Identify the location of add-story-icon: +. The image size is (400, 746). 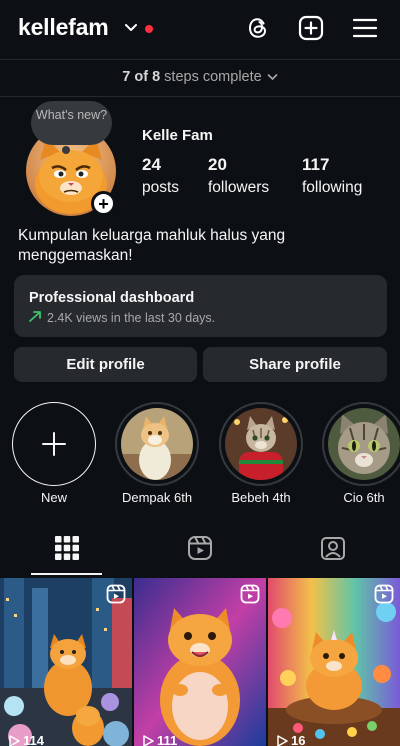
(103, 203).